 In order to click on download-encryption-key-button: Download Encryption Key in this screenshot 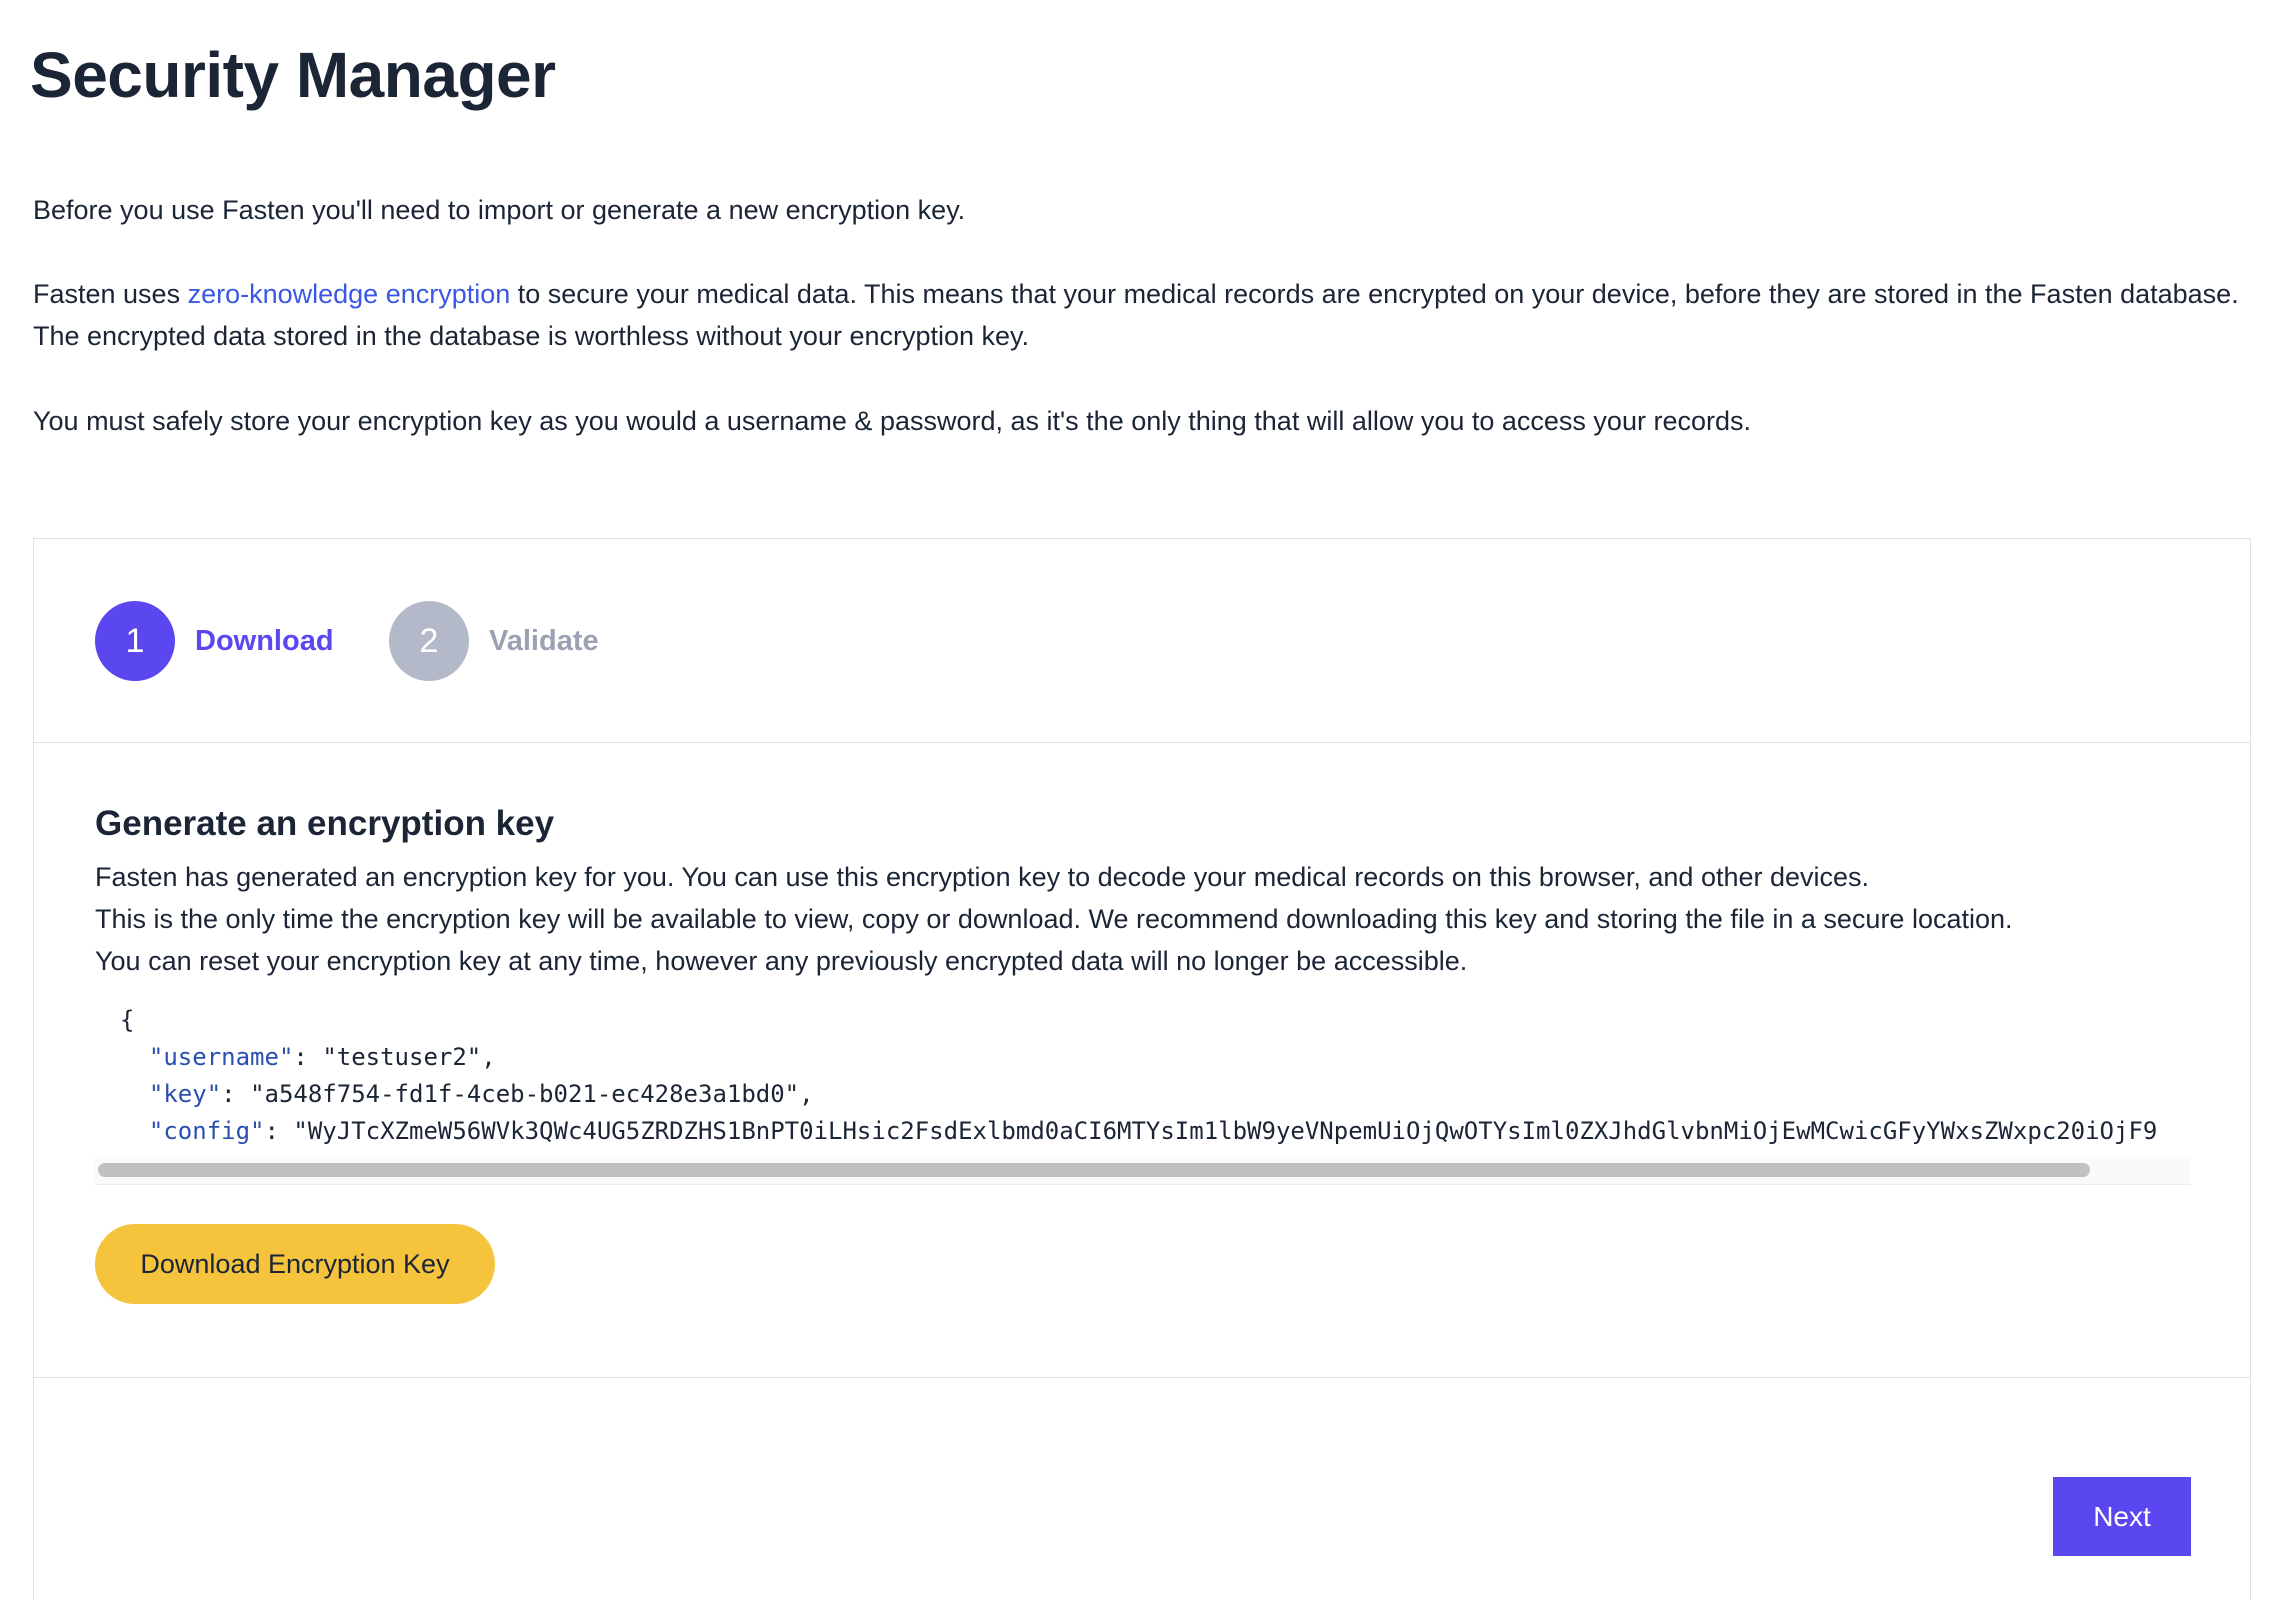, I will do `click(295, 1264)`.